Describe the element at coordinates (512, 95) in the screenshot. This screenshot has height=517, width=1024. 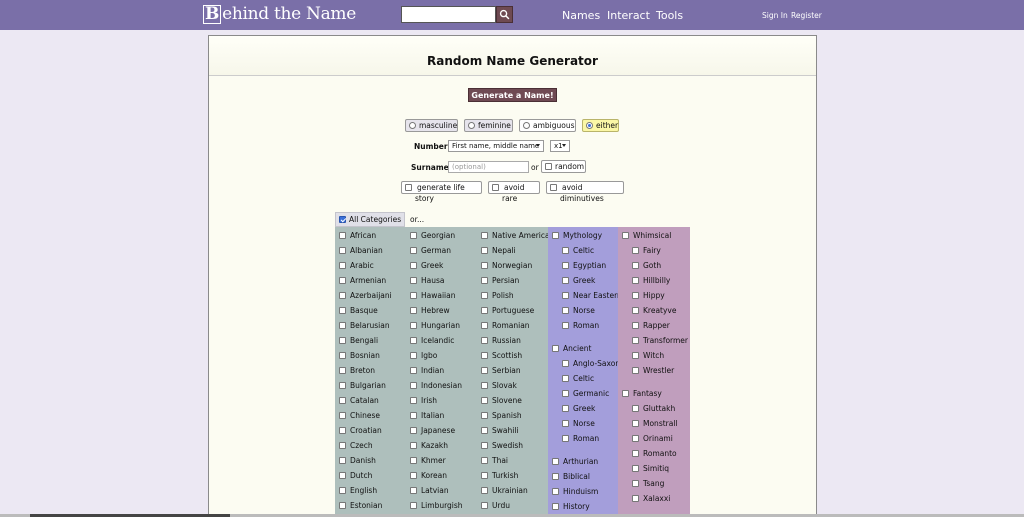
I see `generate-button: Generate a Name!` at that location.